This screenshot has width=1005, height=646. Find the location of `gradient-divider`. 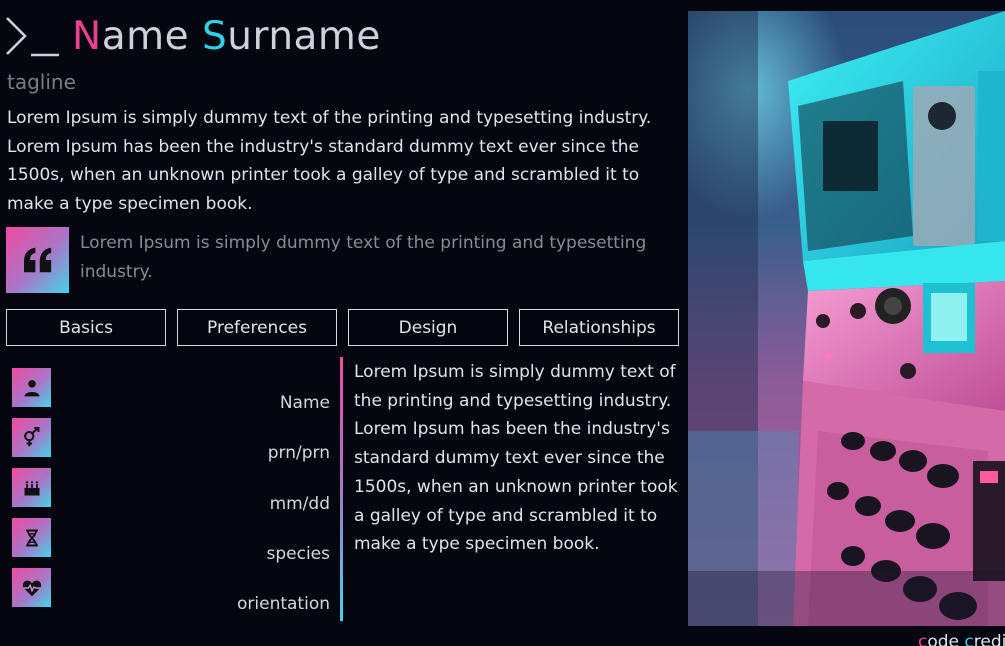

gradient-divider is located at coordinates (341, 489).